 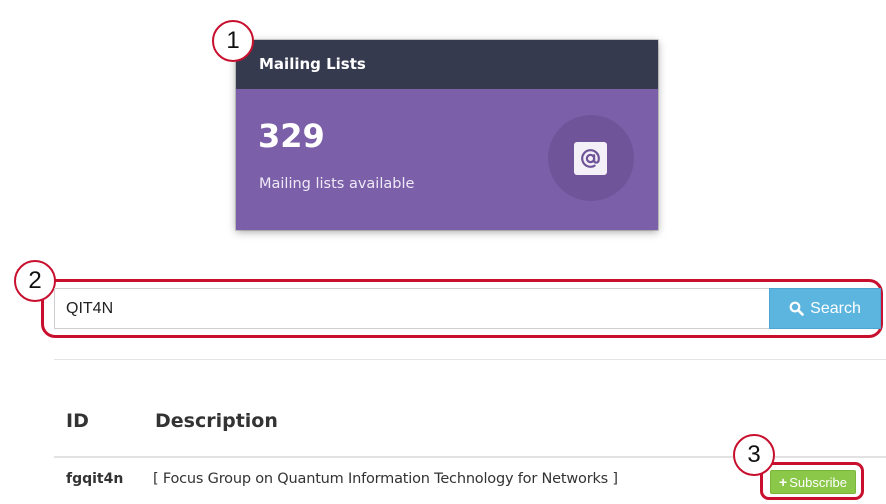 I want to click on at-sign-icon, so click(x=590, y=158).